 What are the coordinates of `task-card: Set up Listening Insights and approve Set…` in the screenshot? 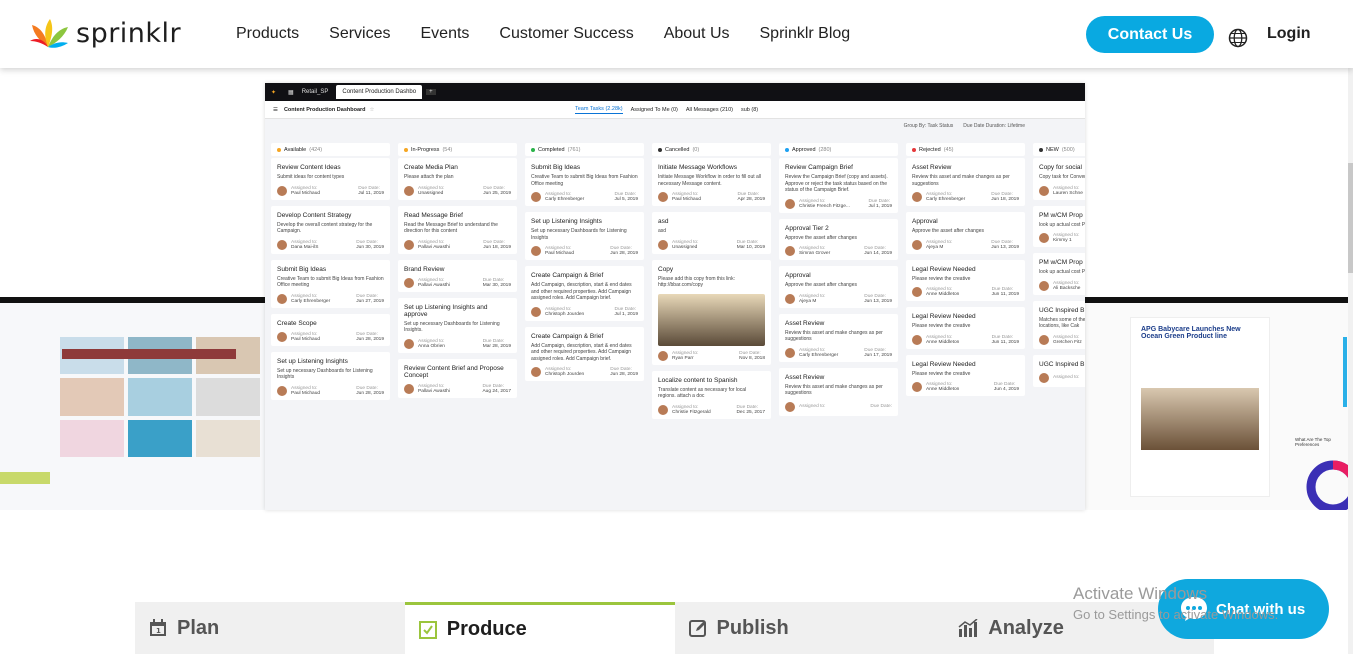 It's located at (457, 325).